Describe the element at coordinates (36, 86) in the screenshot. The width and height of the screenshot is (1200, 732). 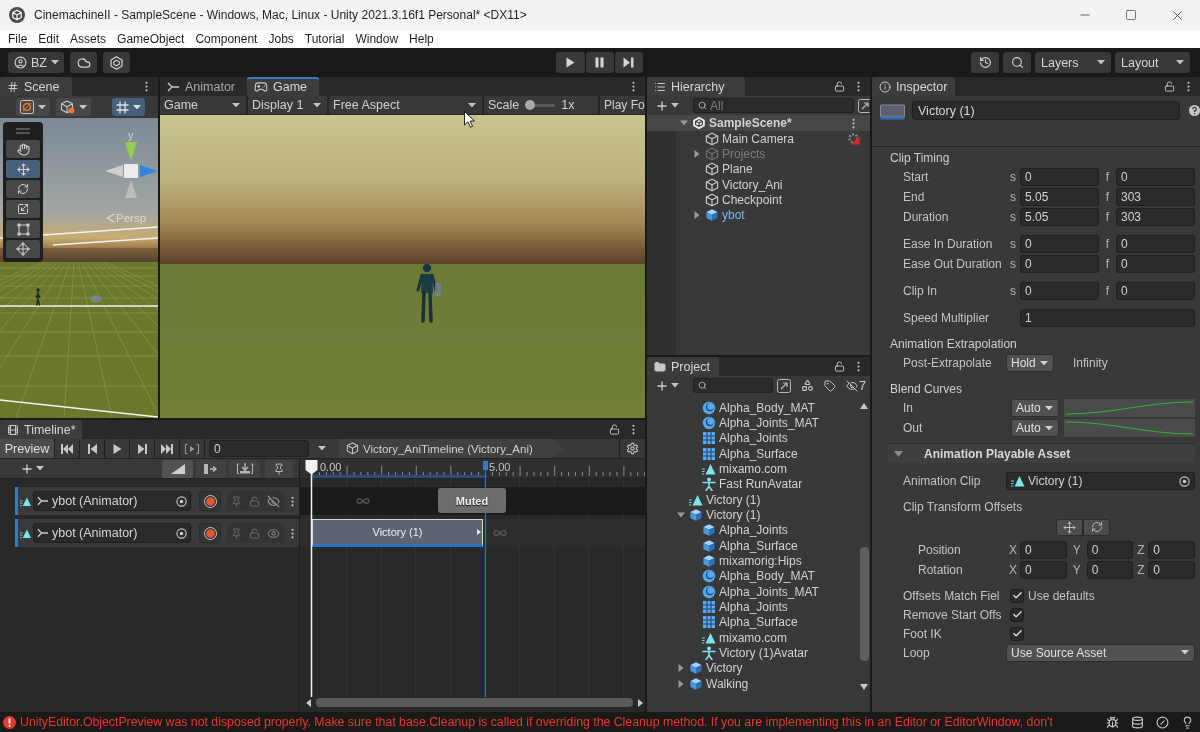
I see `tab: Scene` at that location.